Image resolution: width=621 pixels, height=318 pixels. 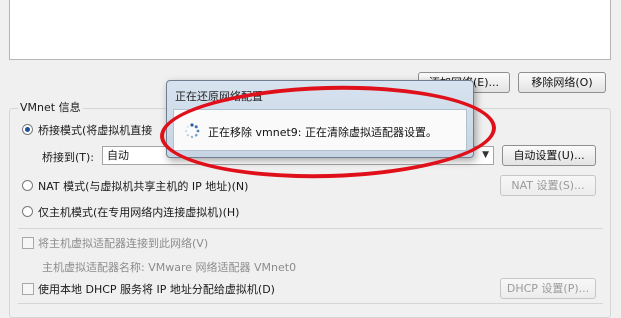 What do you see at coordinates (562, 82) in the screenshot?
I see `remove-network-button: 移除网络(O)` at bounding box center [562, 82].